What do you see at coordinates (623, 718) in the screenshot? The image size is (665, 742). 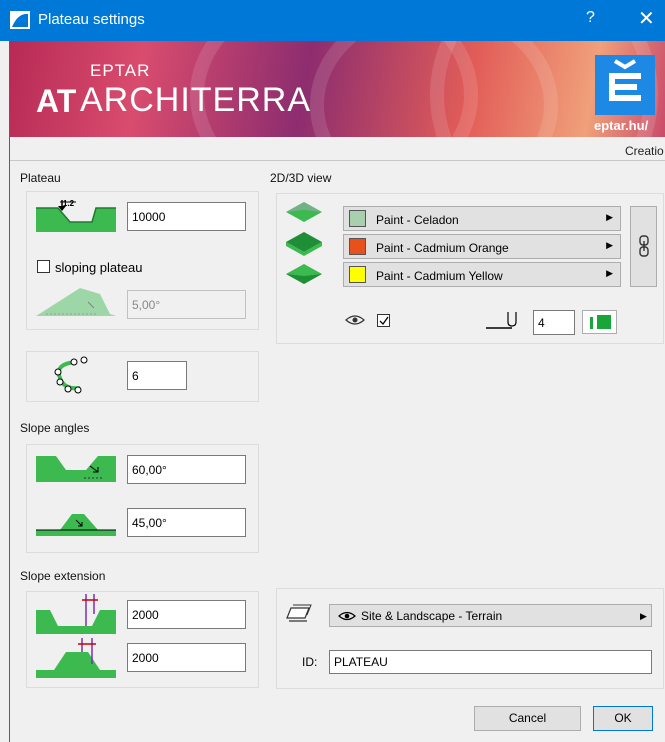 I see `ok-button: OK` at bounding box center [623, 718].